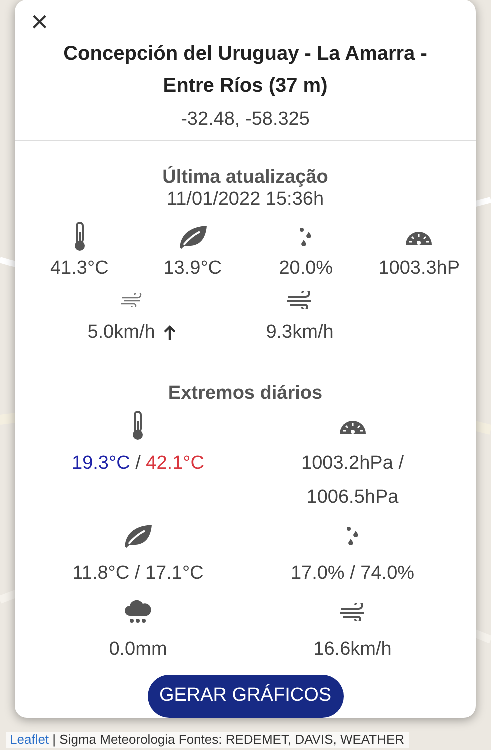 The image size is (491, 750). What do you see at coordinates (170, 332) in the screenshot?
I see `direction-arrow-icon` at bounding box center [170, 332].